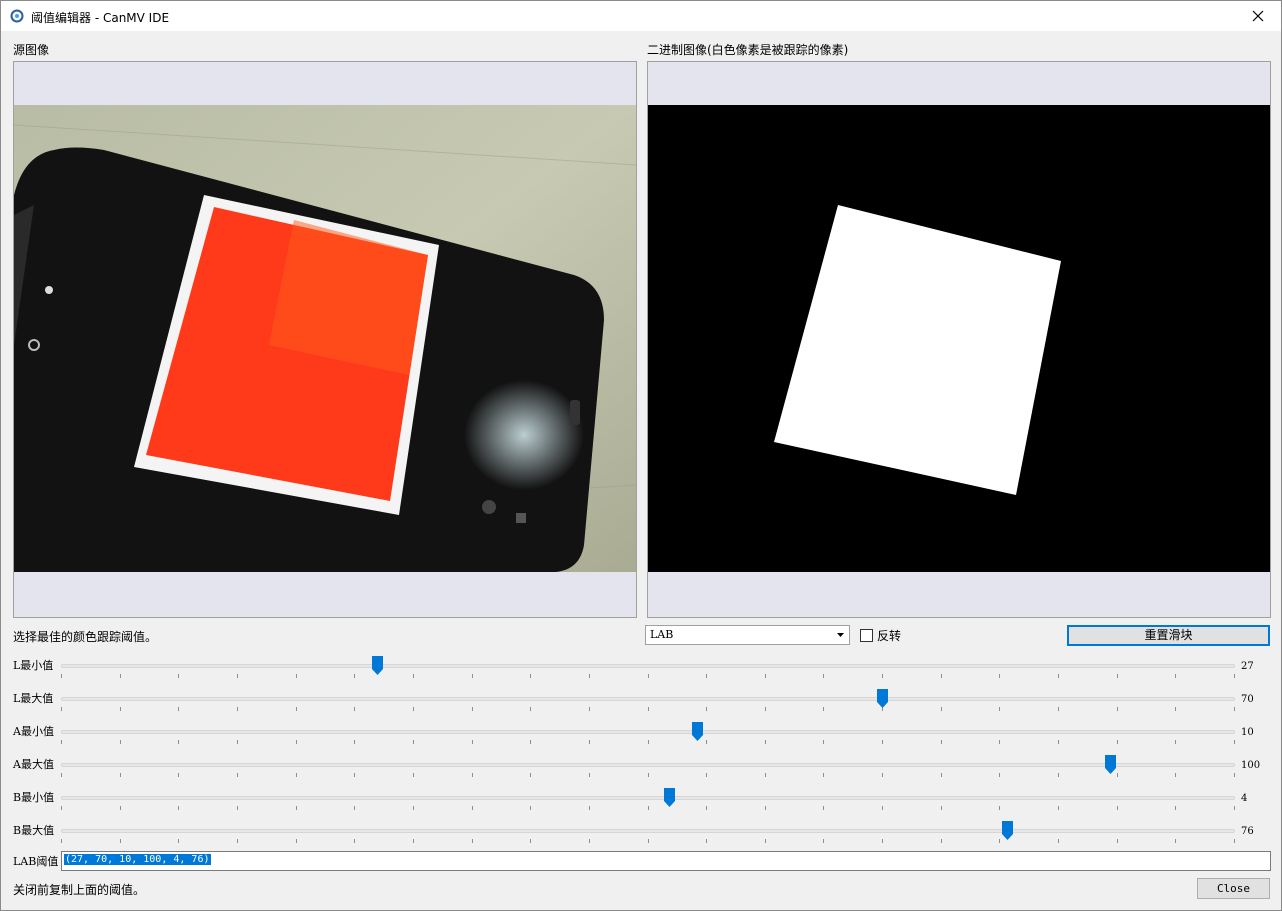  I want to click on title-bar: 阈值编辑器 - CanMV IDE, so click(641, 16).